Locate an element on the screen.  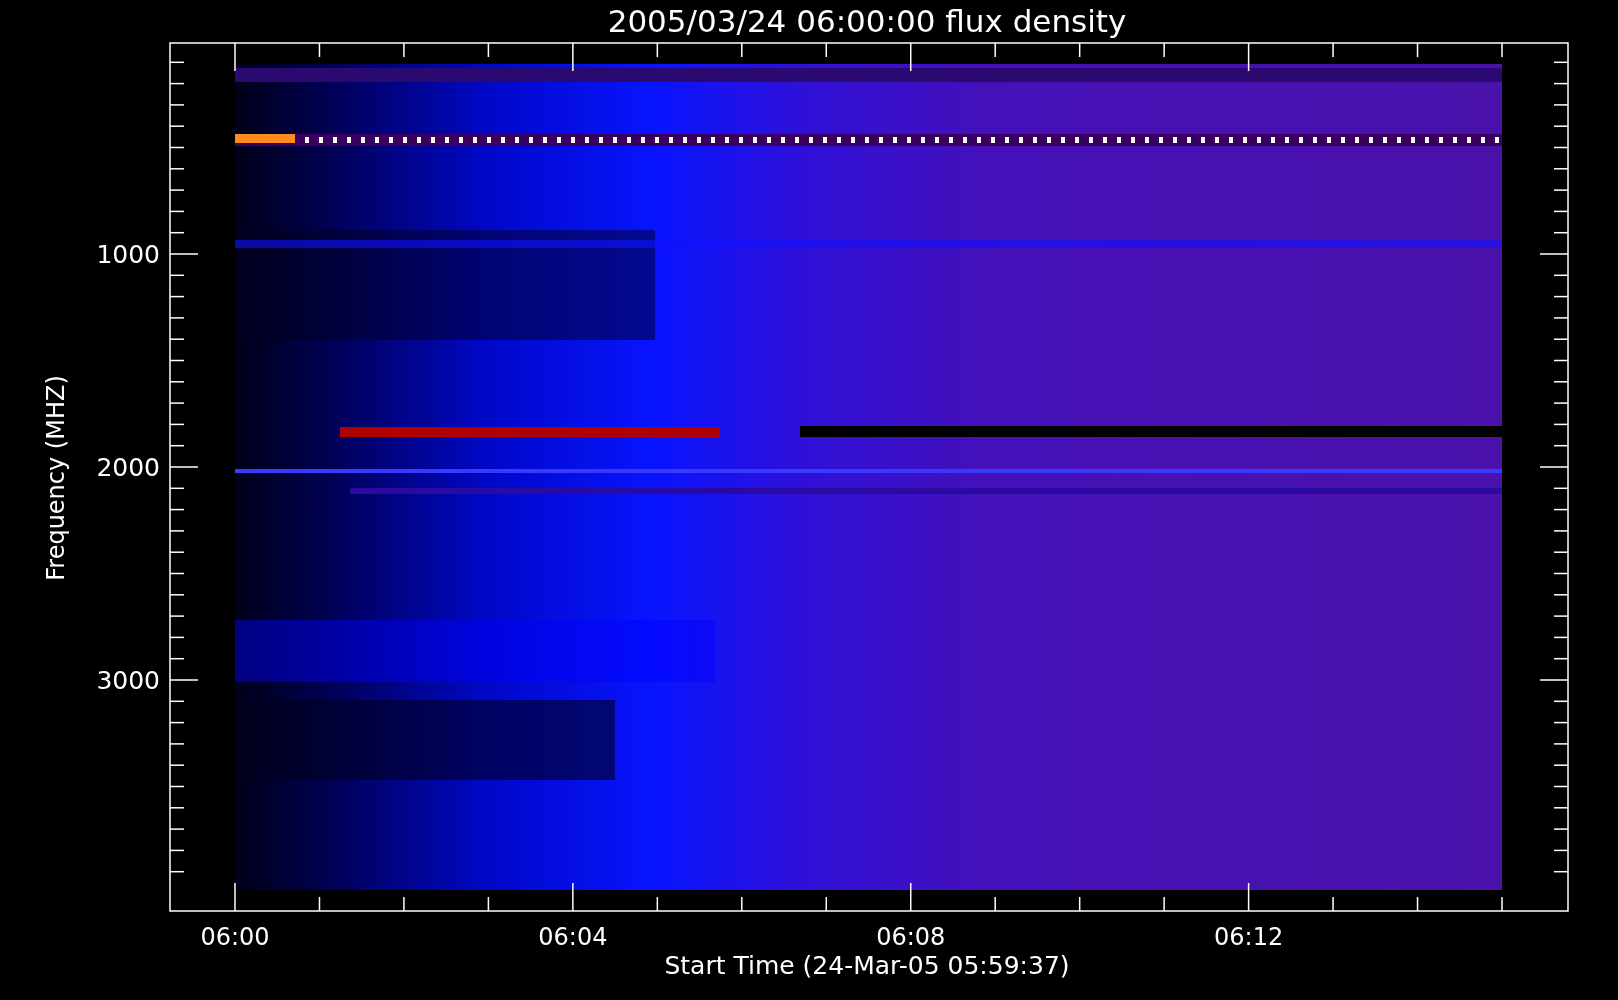
tick-label: 06:04 is located at coordinates (573, 937).